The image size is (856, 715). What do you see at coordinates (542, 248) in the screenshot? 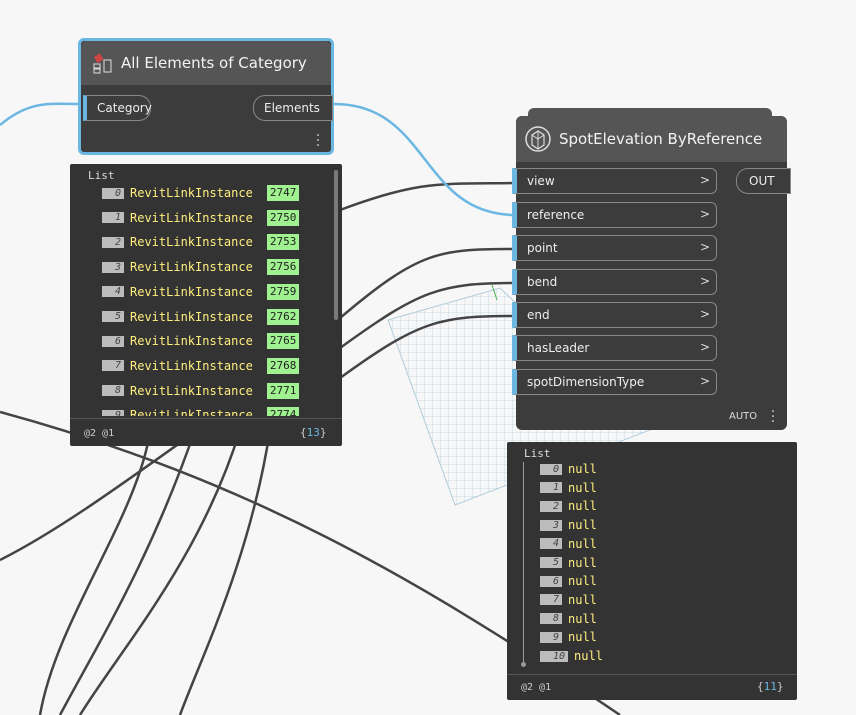
I see `port-label: point` at bounding box center [542, 248].